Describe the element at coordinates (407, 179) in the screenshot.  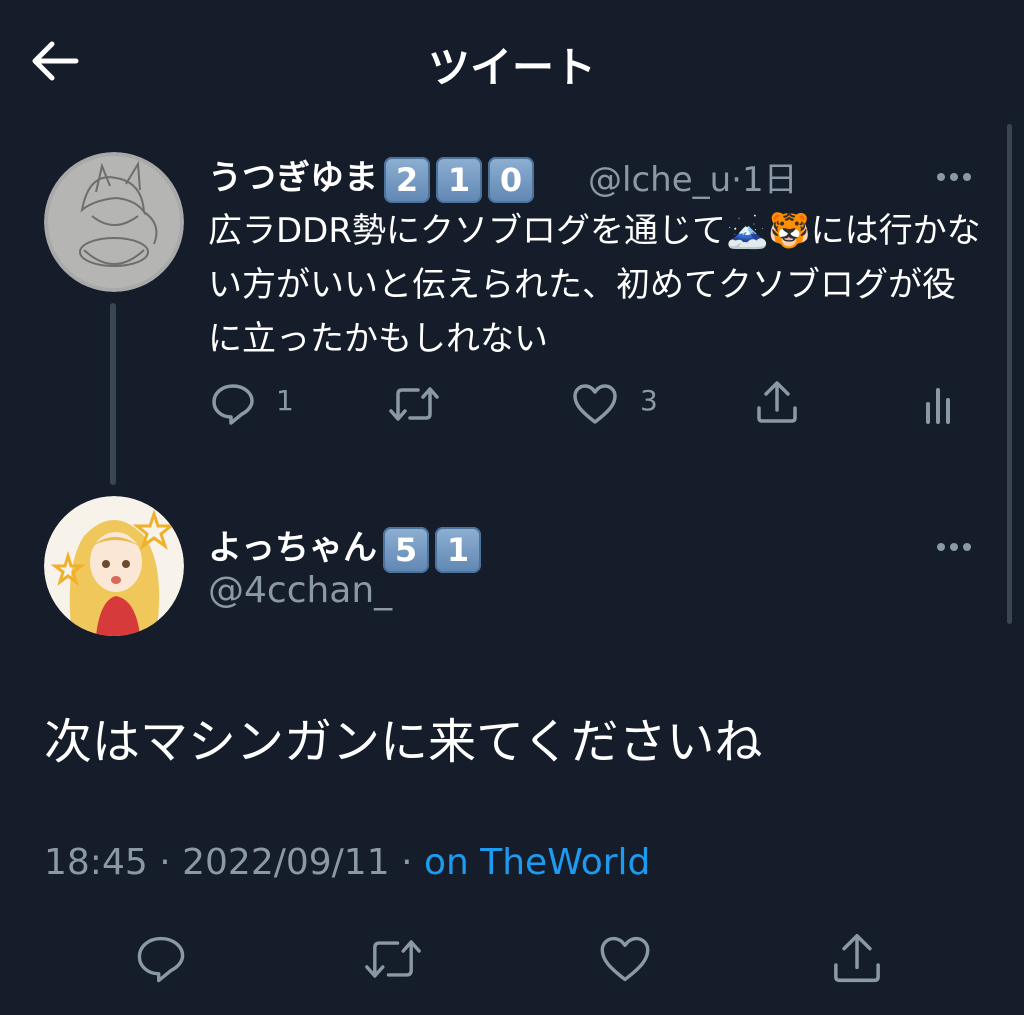
I see `keycap-badge: 2` at that location.